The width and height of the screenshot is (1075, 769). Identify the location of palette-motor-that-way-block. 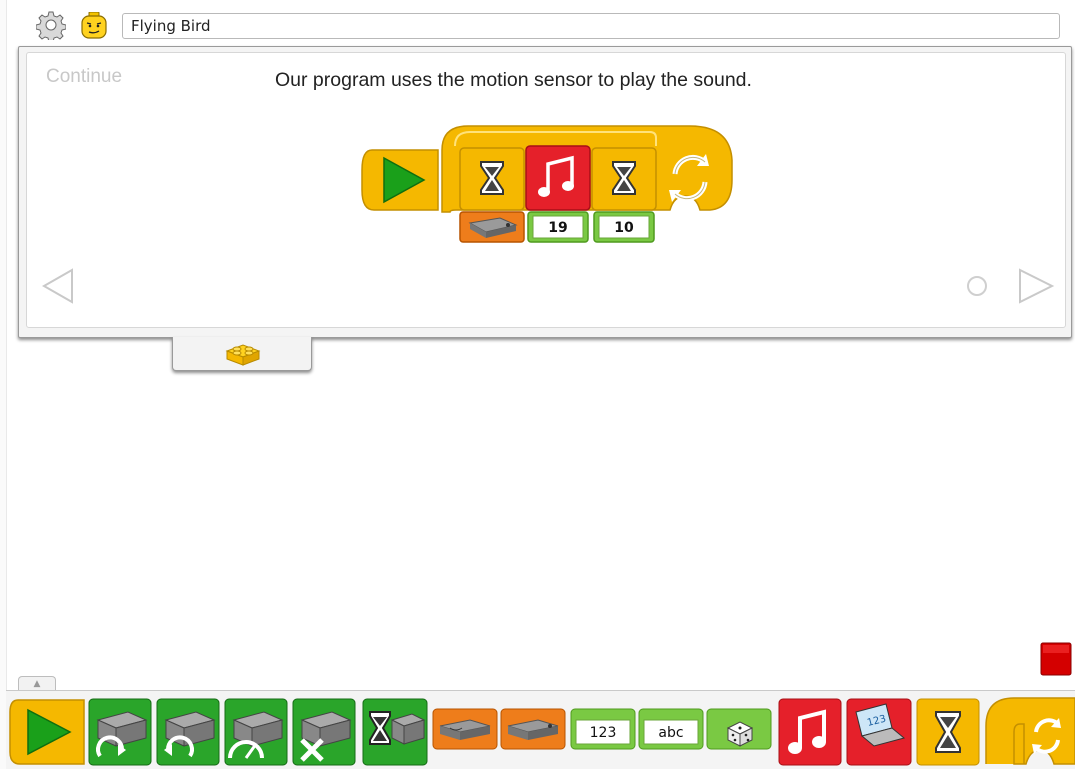
(188, 732).